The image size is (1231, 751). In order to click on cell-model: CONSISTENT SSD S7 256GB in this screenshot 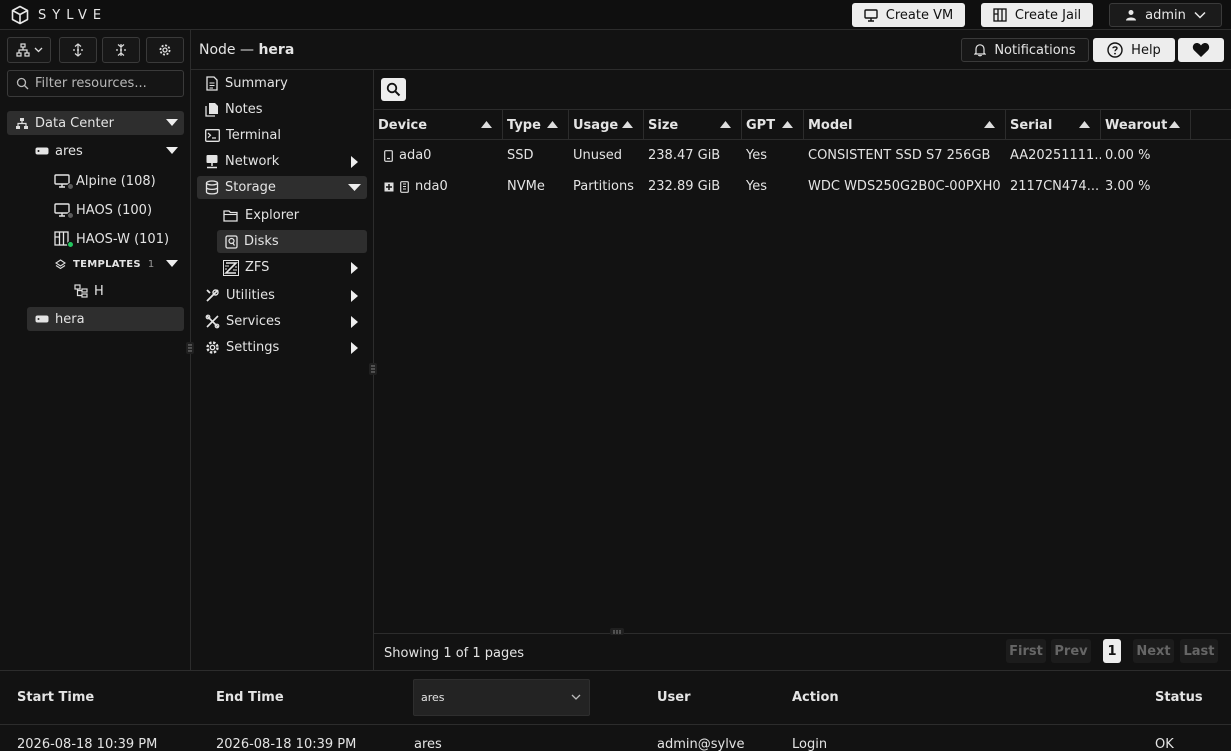, I will do `click(899, 155)`.